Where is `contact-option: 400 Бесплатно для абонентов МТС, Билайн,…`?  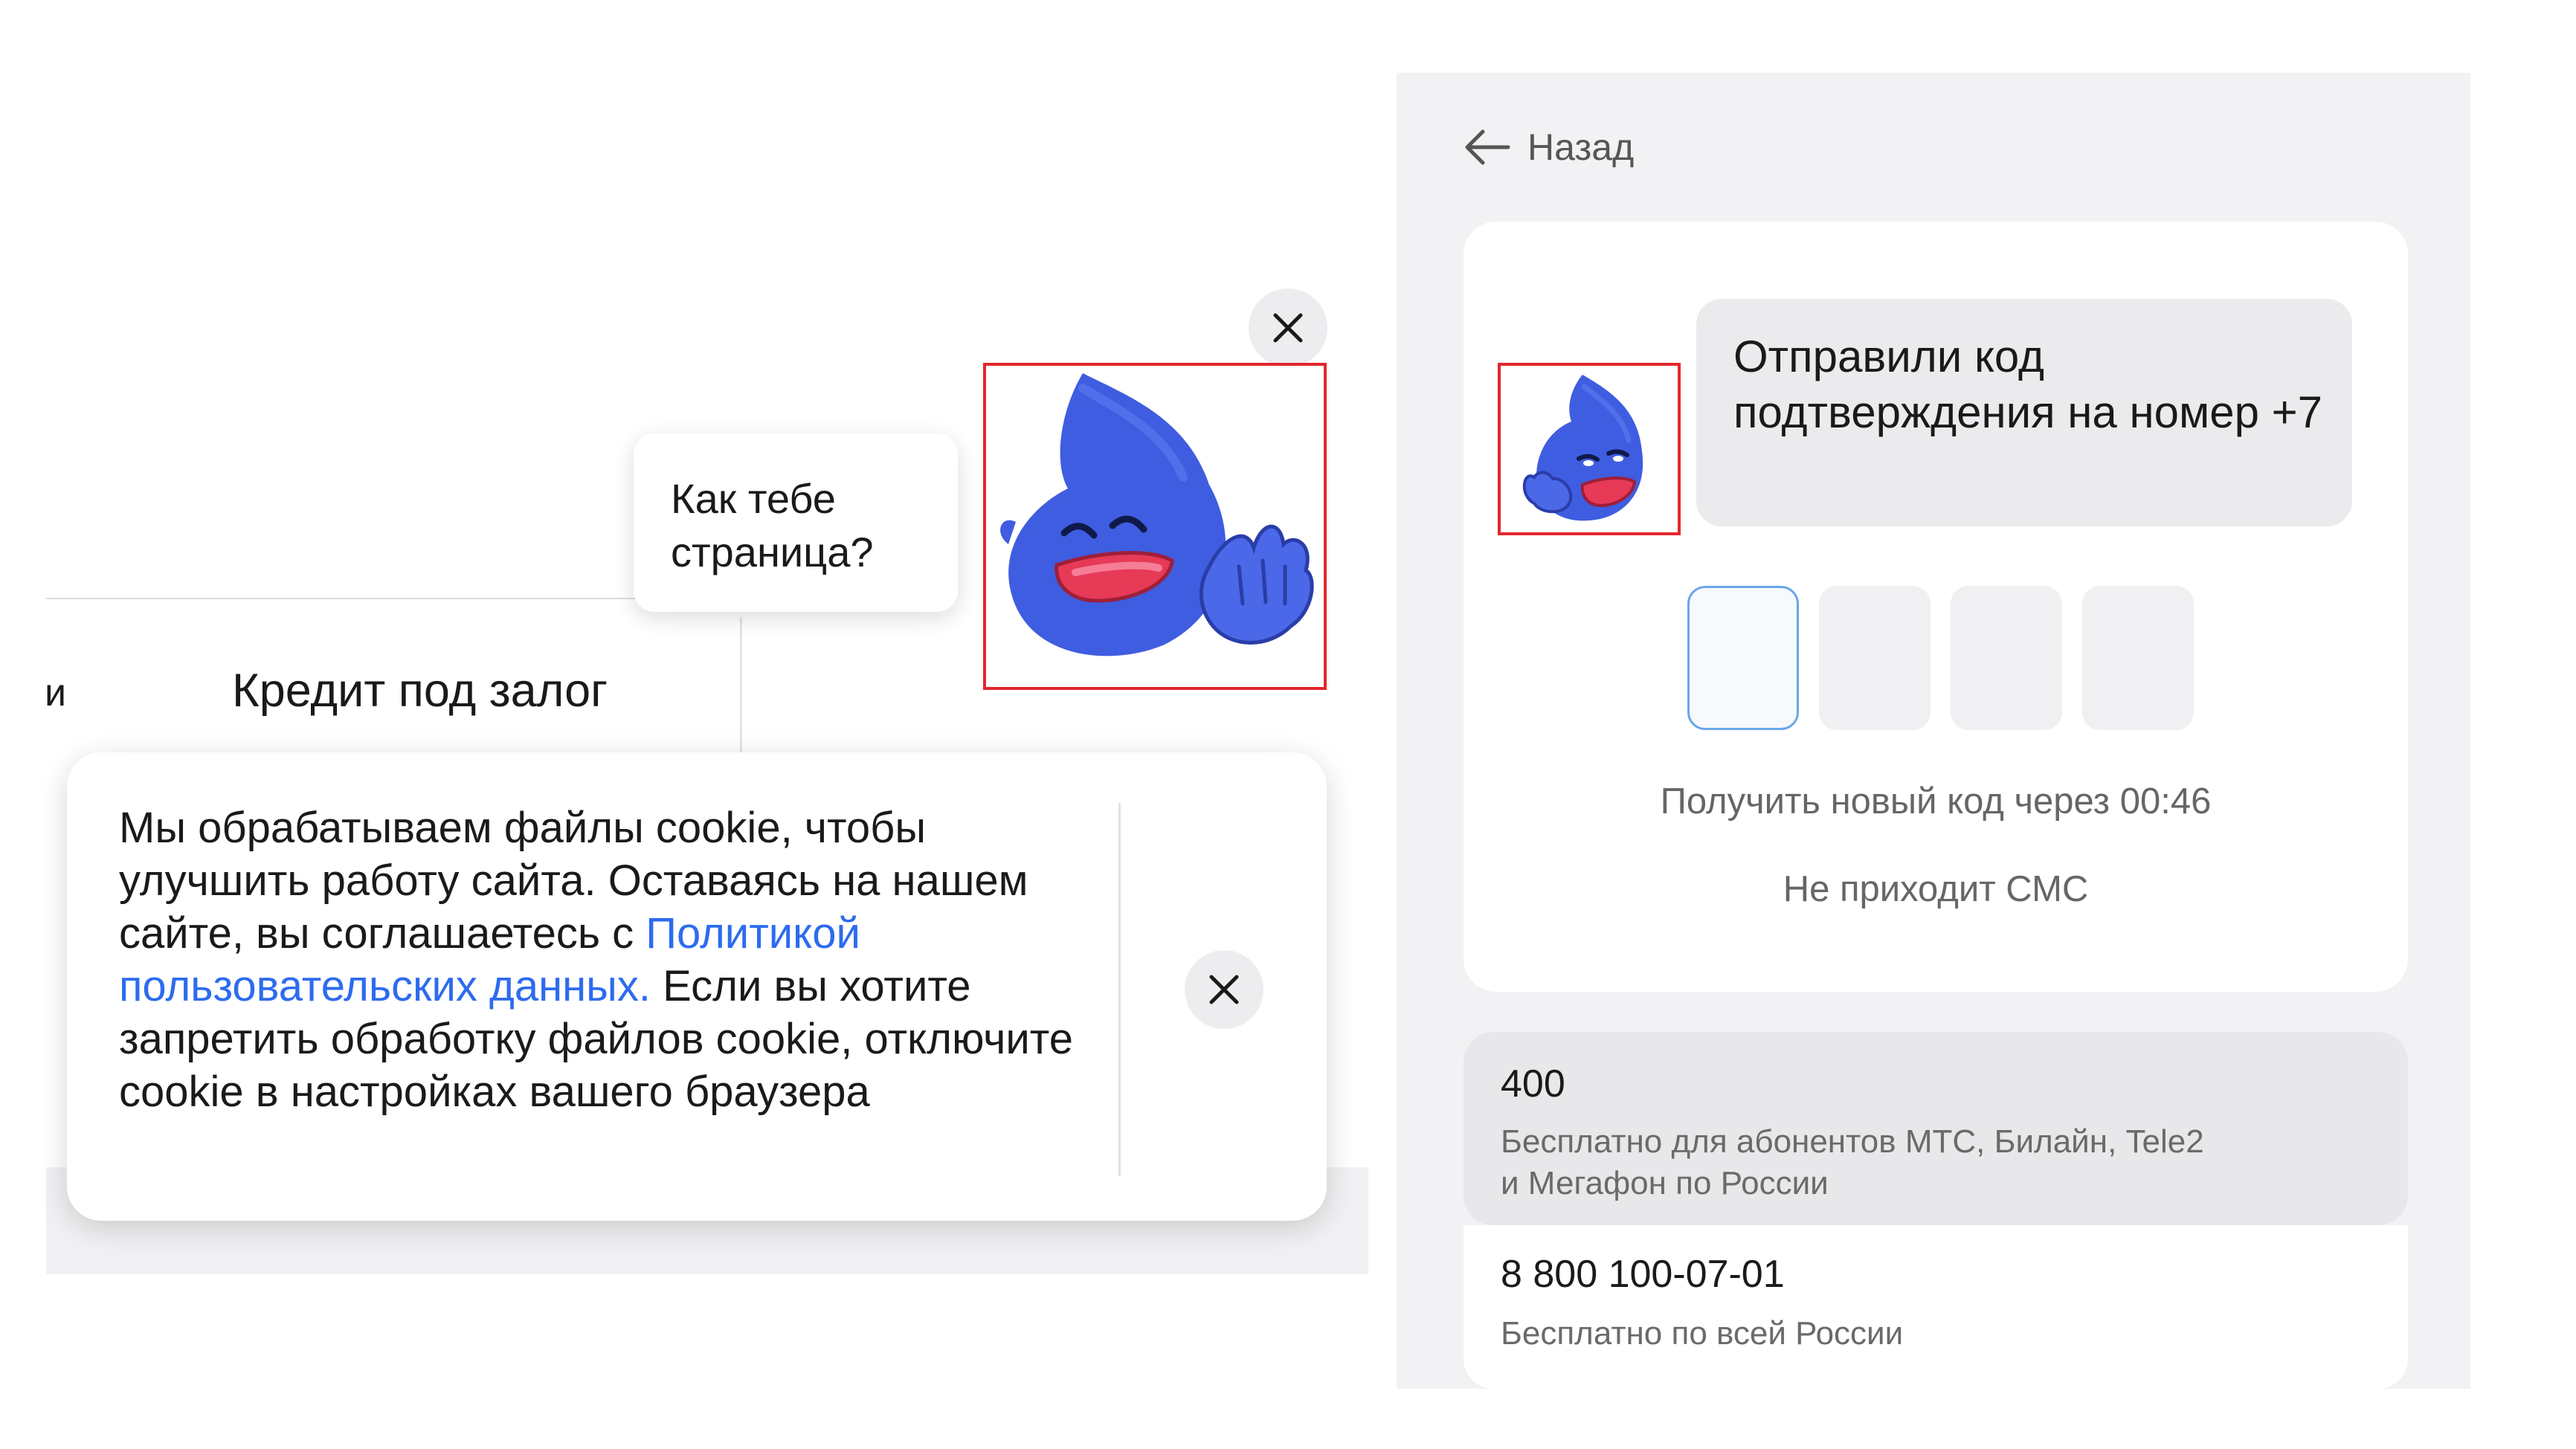 contact-option: 400 Бесплатно для абонентов МТС, Билайн,… is located at coordinates (1936, 1128).